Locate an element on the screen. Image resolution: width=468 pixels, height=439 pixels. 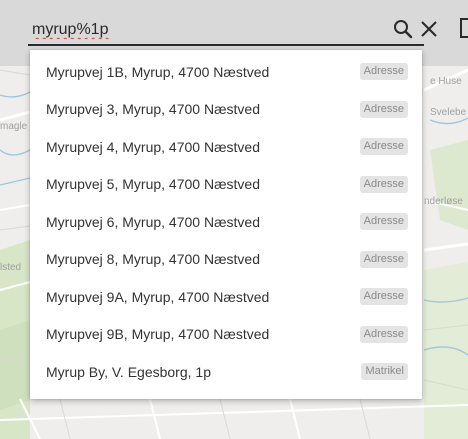
result-label: Myrupvej 5, Myrup, 4700 Næstved is located at coordinates (153, 184).